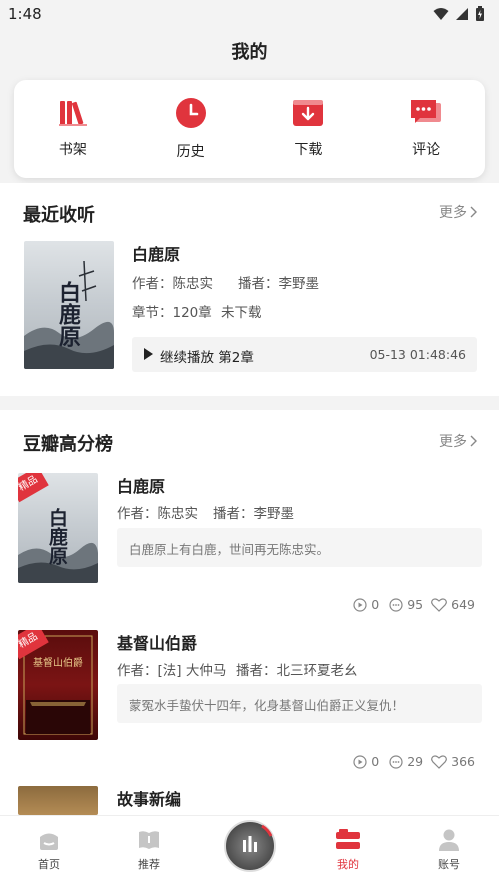 This screenshot has height=887, width=499. I want to click on quick-label-comment: 评论, so click(426, 150).